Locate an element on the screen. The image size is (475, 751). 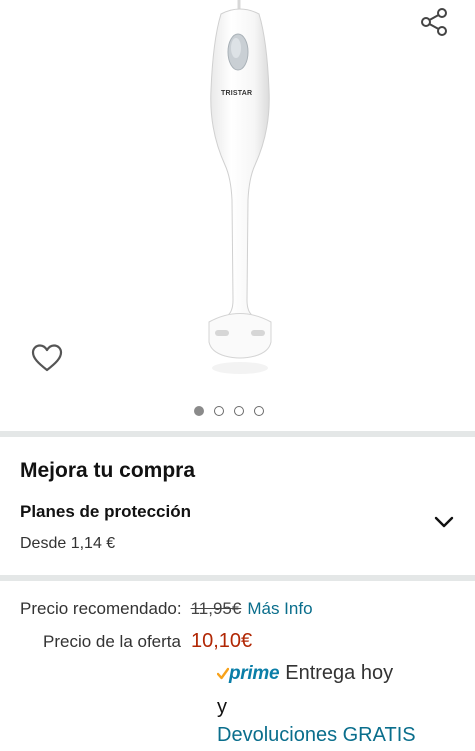
offer-price-row: Precio de la oferta 10,10€ is located at coordinates (147, 643).